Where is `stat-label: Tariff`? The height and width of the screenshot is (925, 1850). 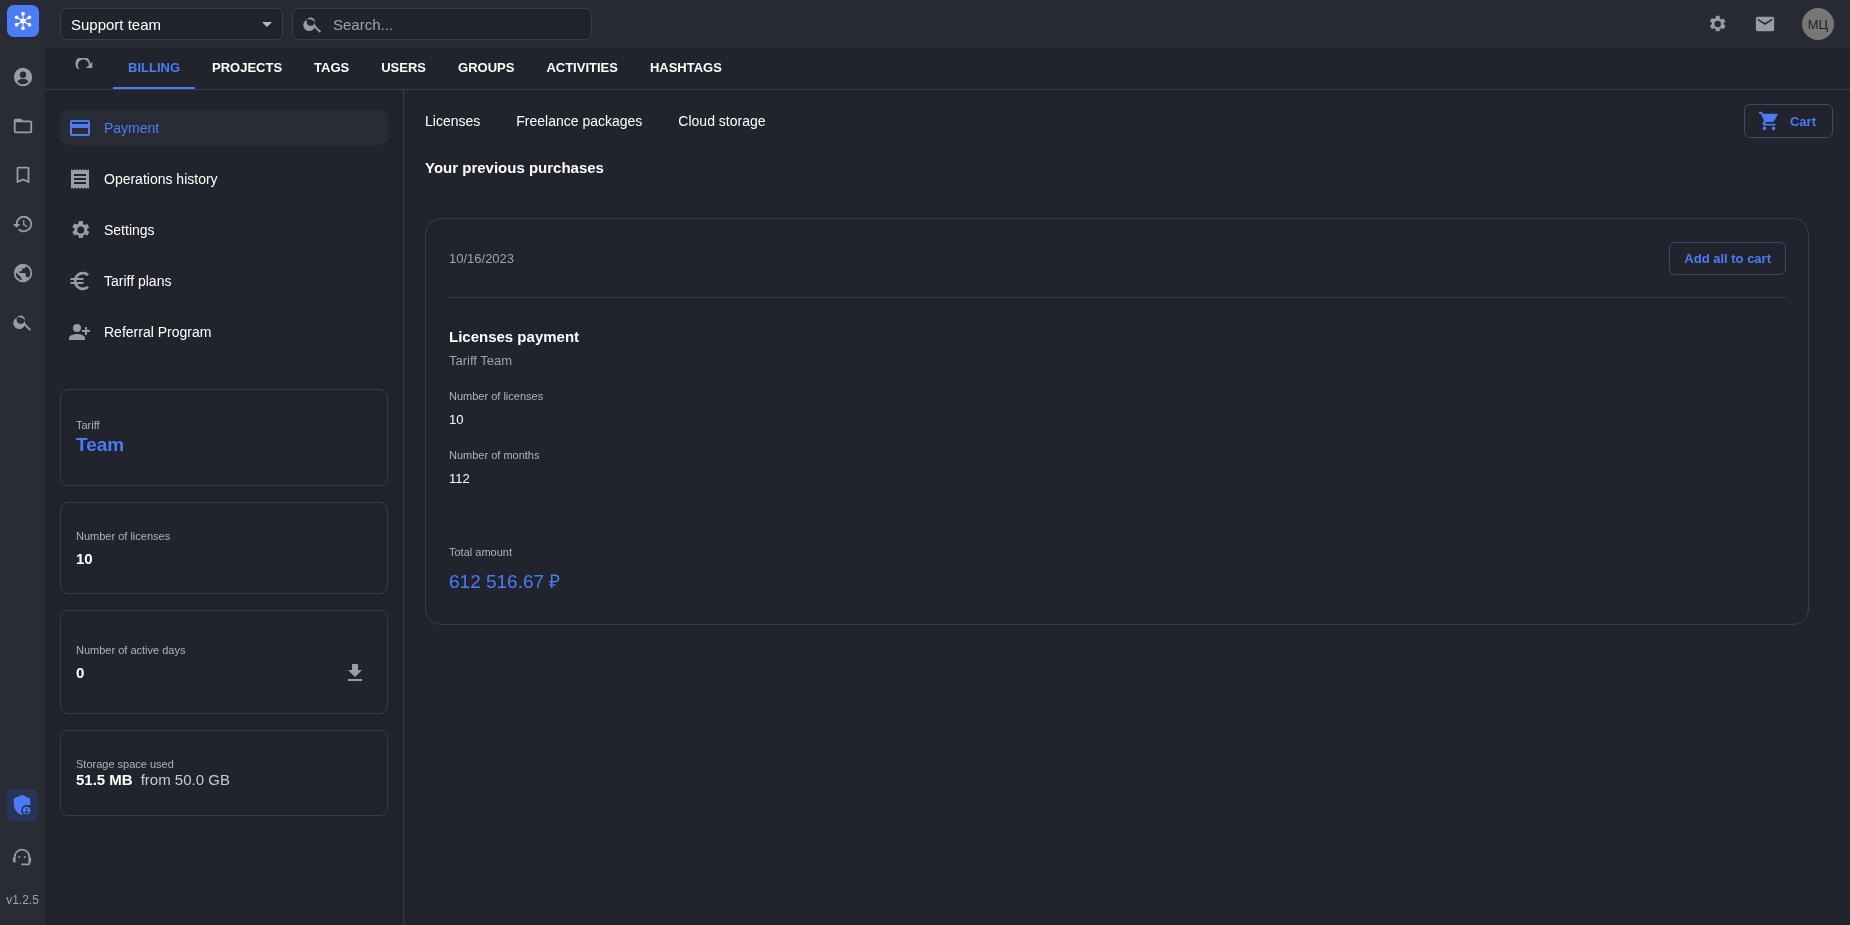
stat-label: Tariff is located at coordinates (88, 425).